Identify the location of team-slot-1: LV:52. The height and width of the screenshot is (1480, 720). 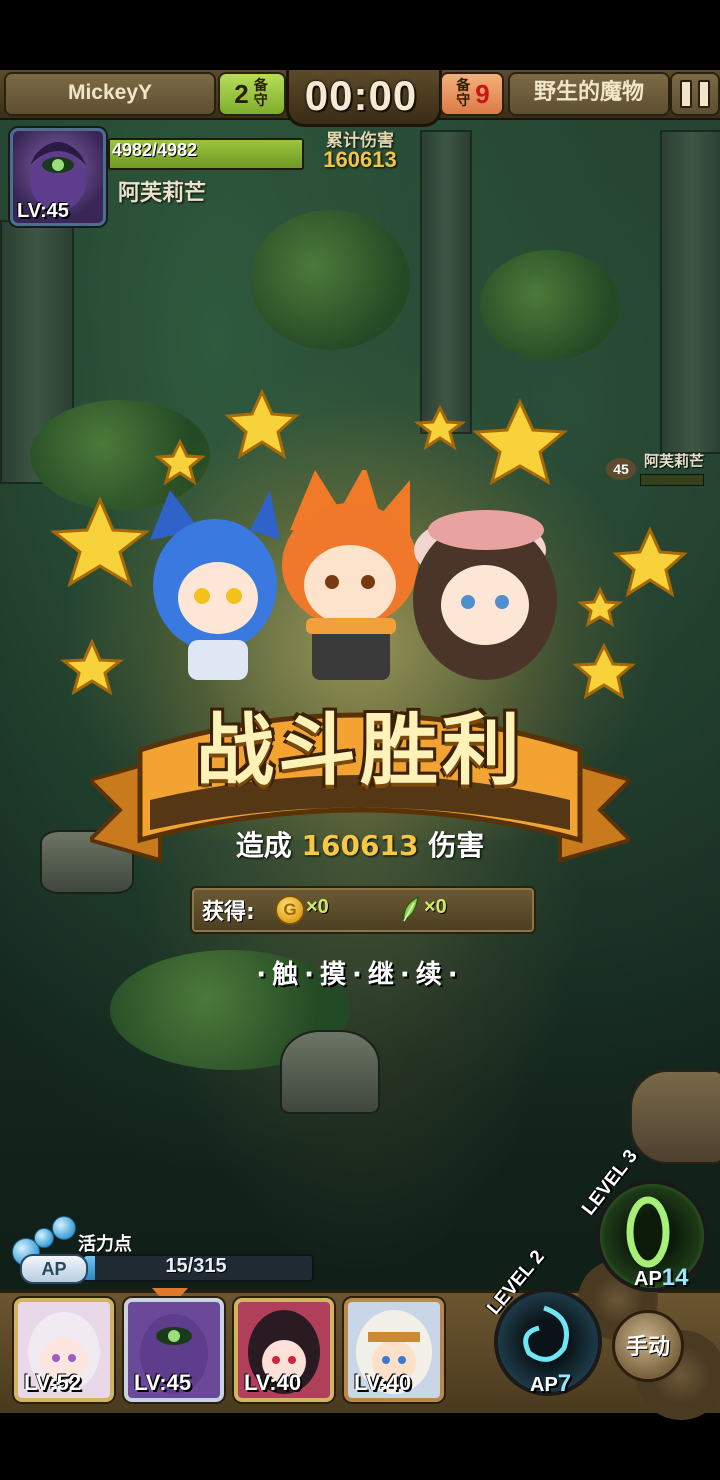
(64, 1350).